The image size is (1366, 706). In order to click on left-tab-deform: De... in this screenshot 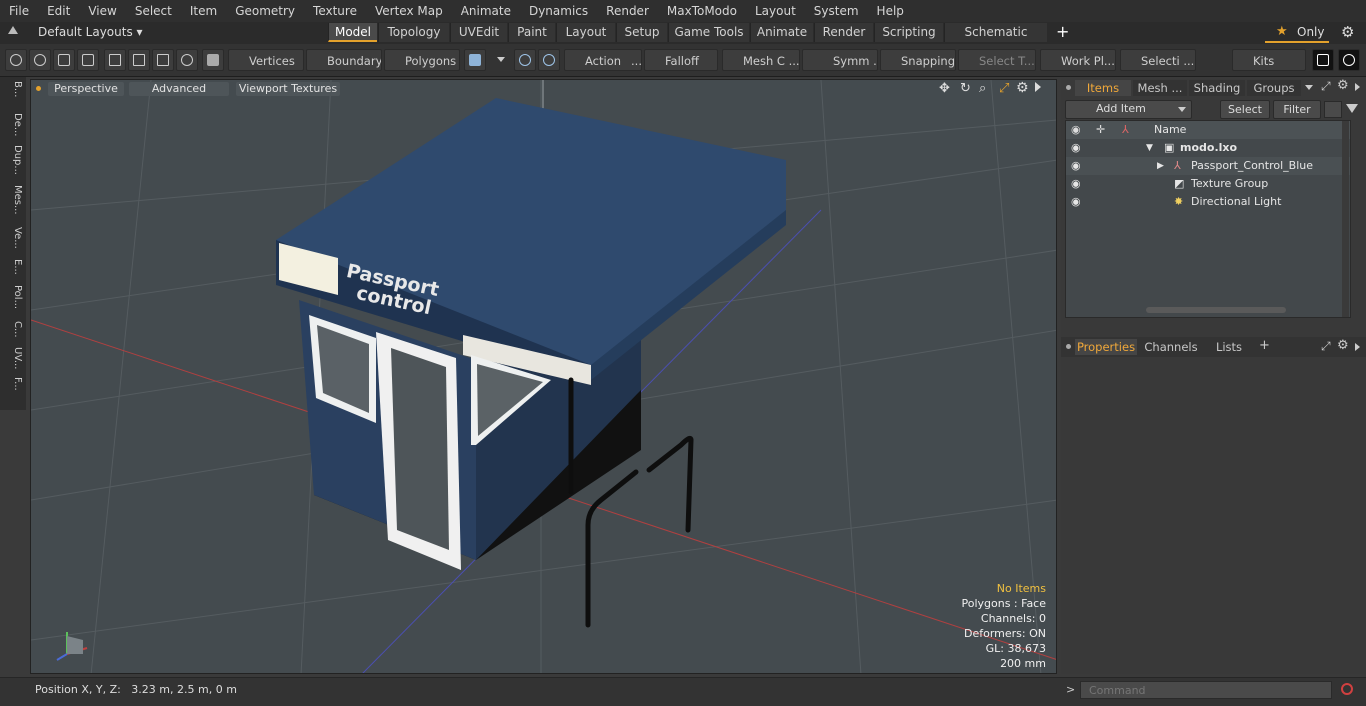, I will do `click(13, 124)`.